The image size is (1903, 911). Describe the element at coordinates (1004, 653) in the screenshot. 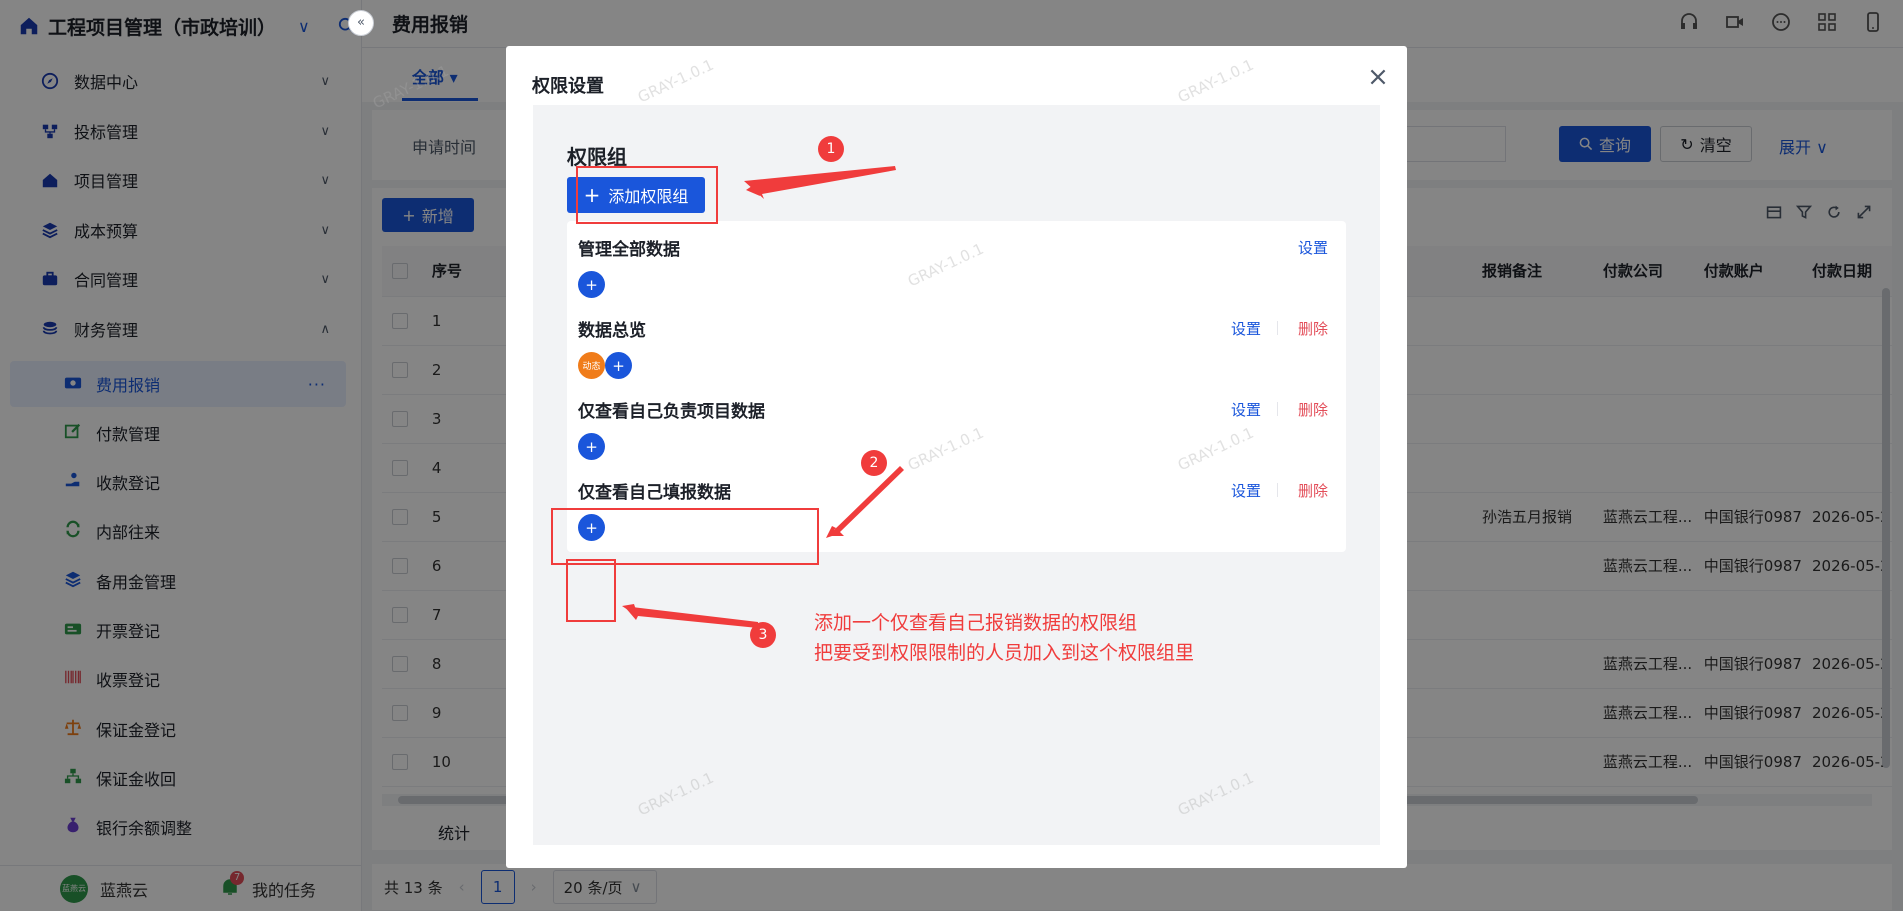

I see `annotation-text-line: 把要受到权限限制的人员加入到这个权限组里` at that location.